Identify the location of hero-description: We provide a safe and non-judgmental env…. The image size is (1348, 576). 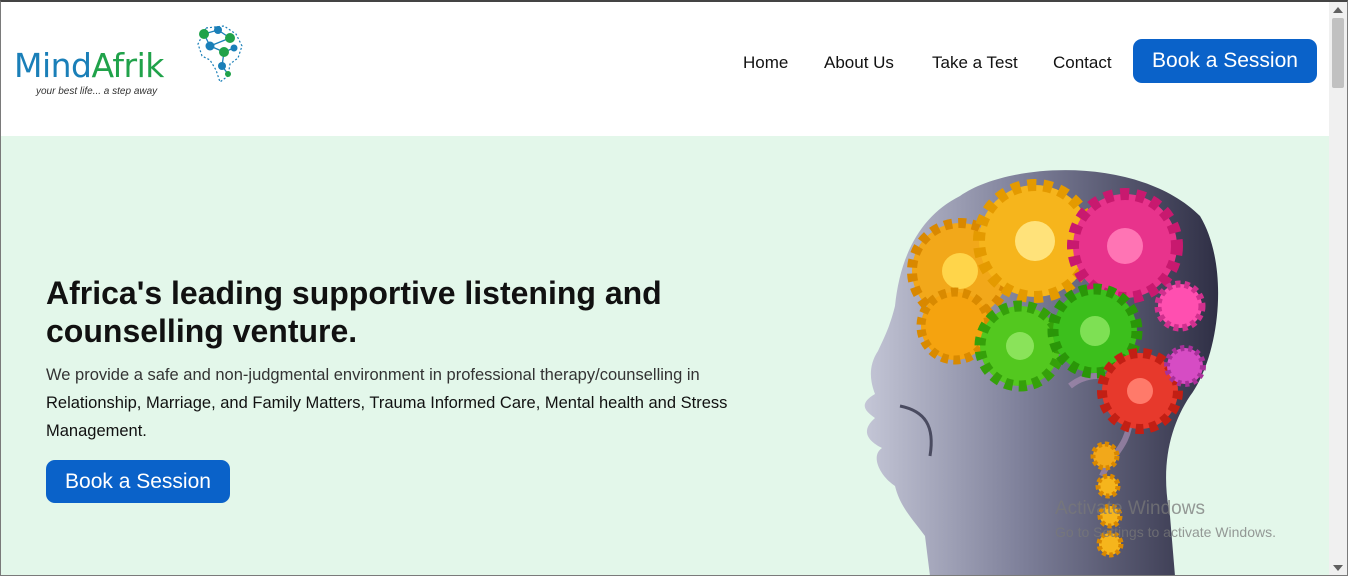
(396, 403).